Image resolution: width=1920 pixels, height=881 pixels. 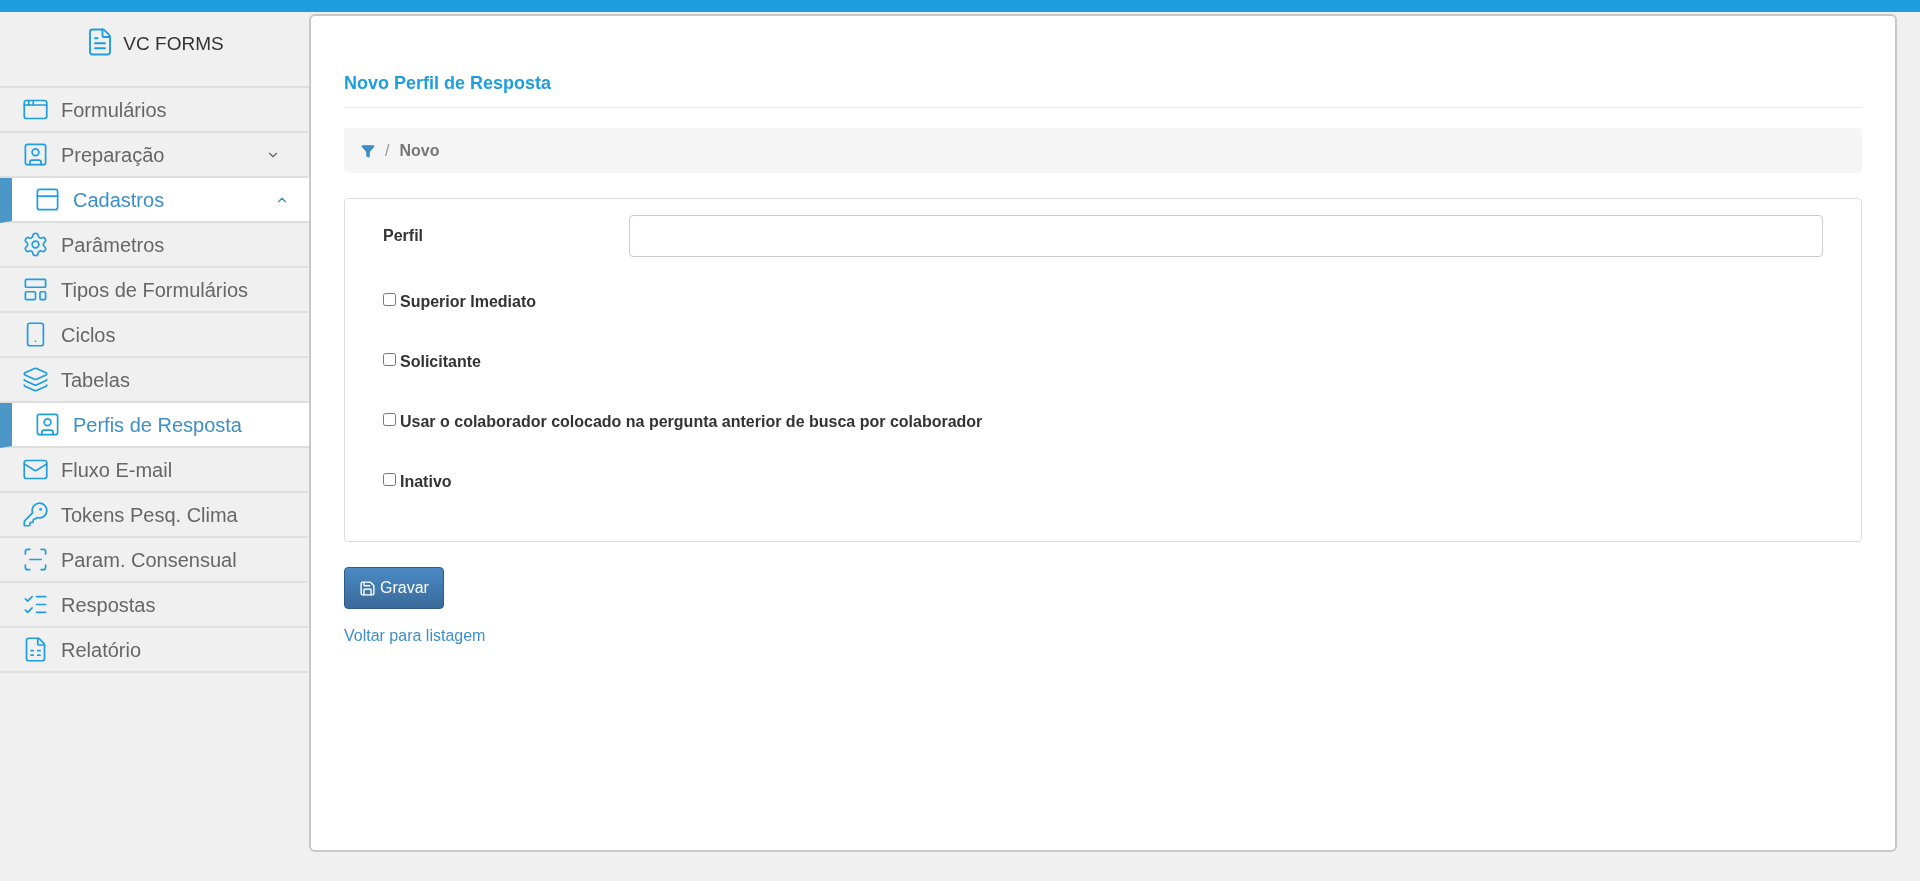 I want to click on breadcrumb-current: Novo, so click(x=419, y=150).